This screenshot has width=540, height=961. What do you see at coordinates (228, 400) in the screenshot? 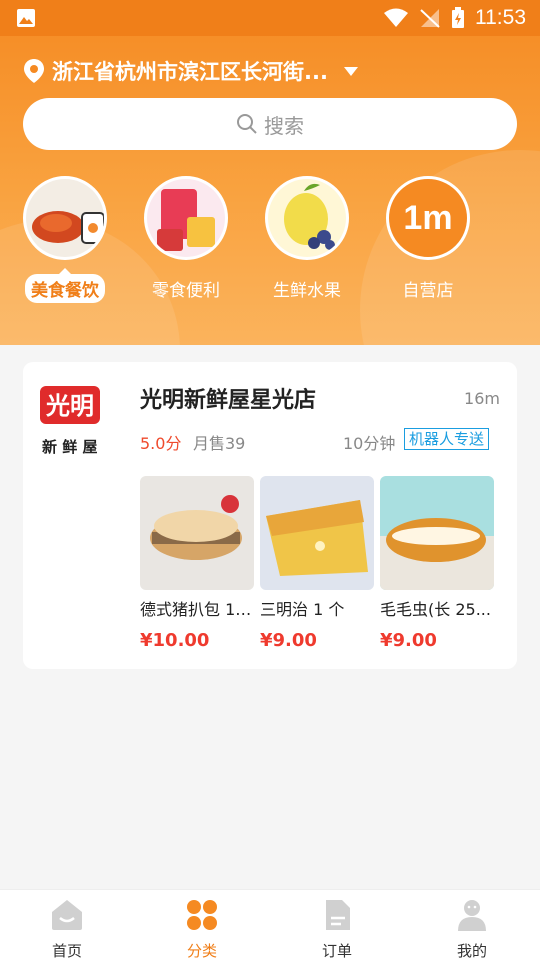
I see `shop-name: 光明新鲜屋星光店` at bounding box center [228, 400].